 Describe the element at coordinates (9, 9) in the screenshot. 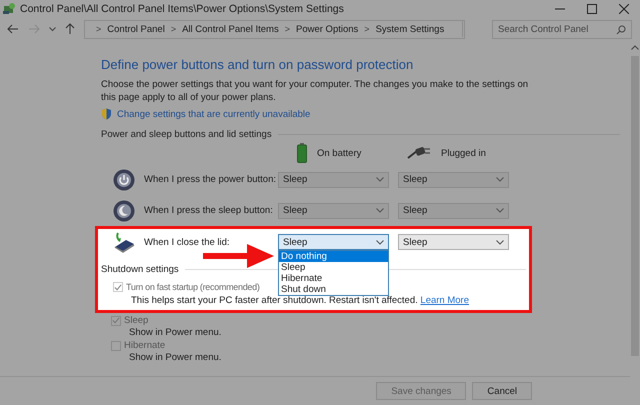

I see `control-panel-icon` at that location.